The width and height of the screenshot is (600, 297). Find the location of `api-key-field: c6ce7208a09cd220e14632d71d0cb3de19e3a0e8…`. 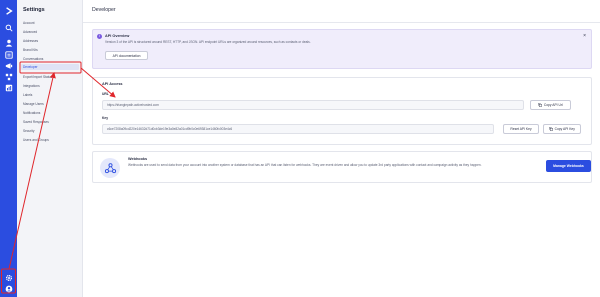

api-key-field: c6ce7208a09cd220e14632d71d0cb3de19e3a0e8… is located at coordinates (298, 129).